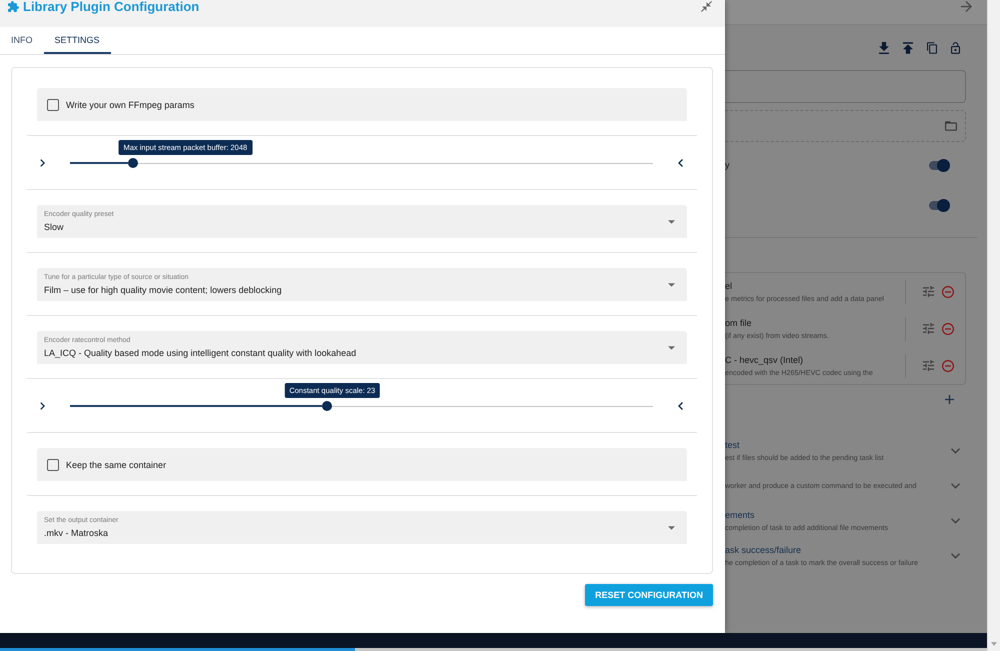 The width and height of the screenshot is (1000, 651). I want to click on section-title: test, so click(732, 445).